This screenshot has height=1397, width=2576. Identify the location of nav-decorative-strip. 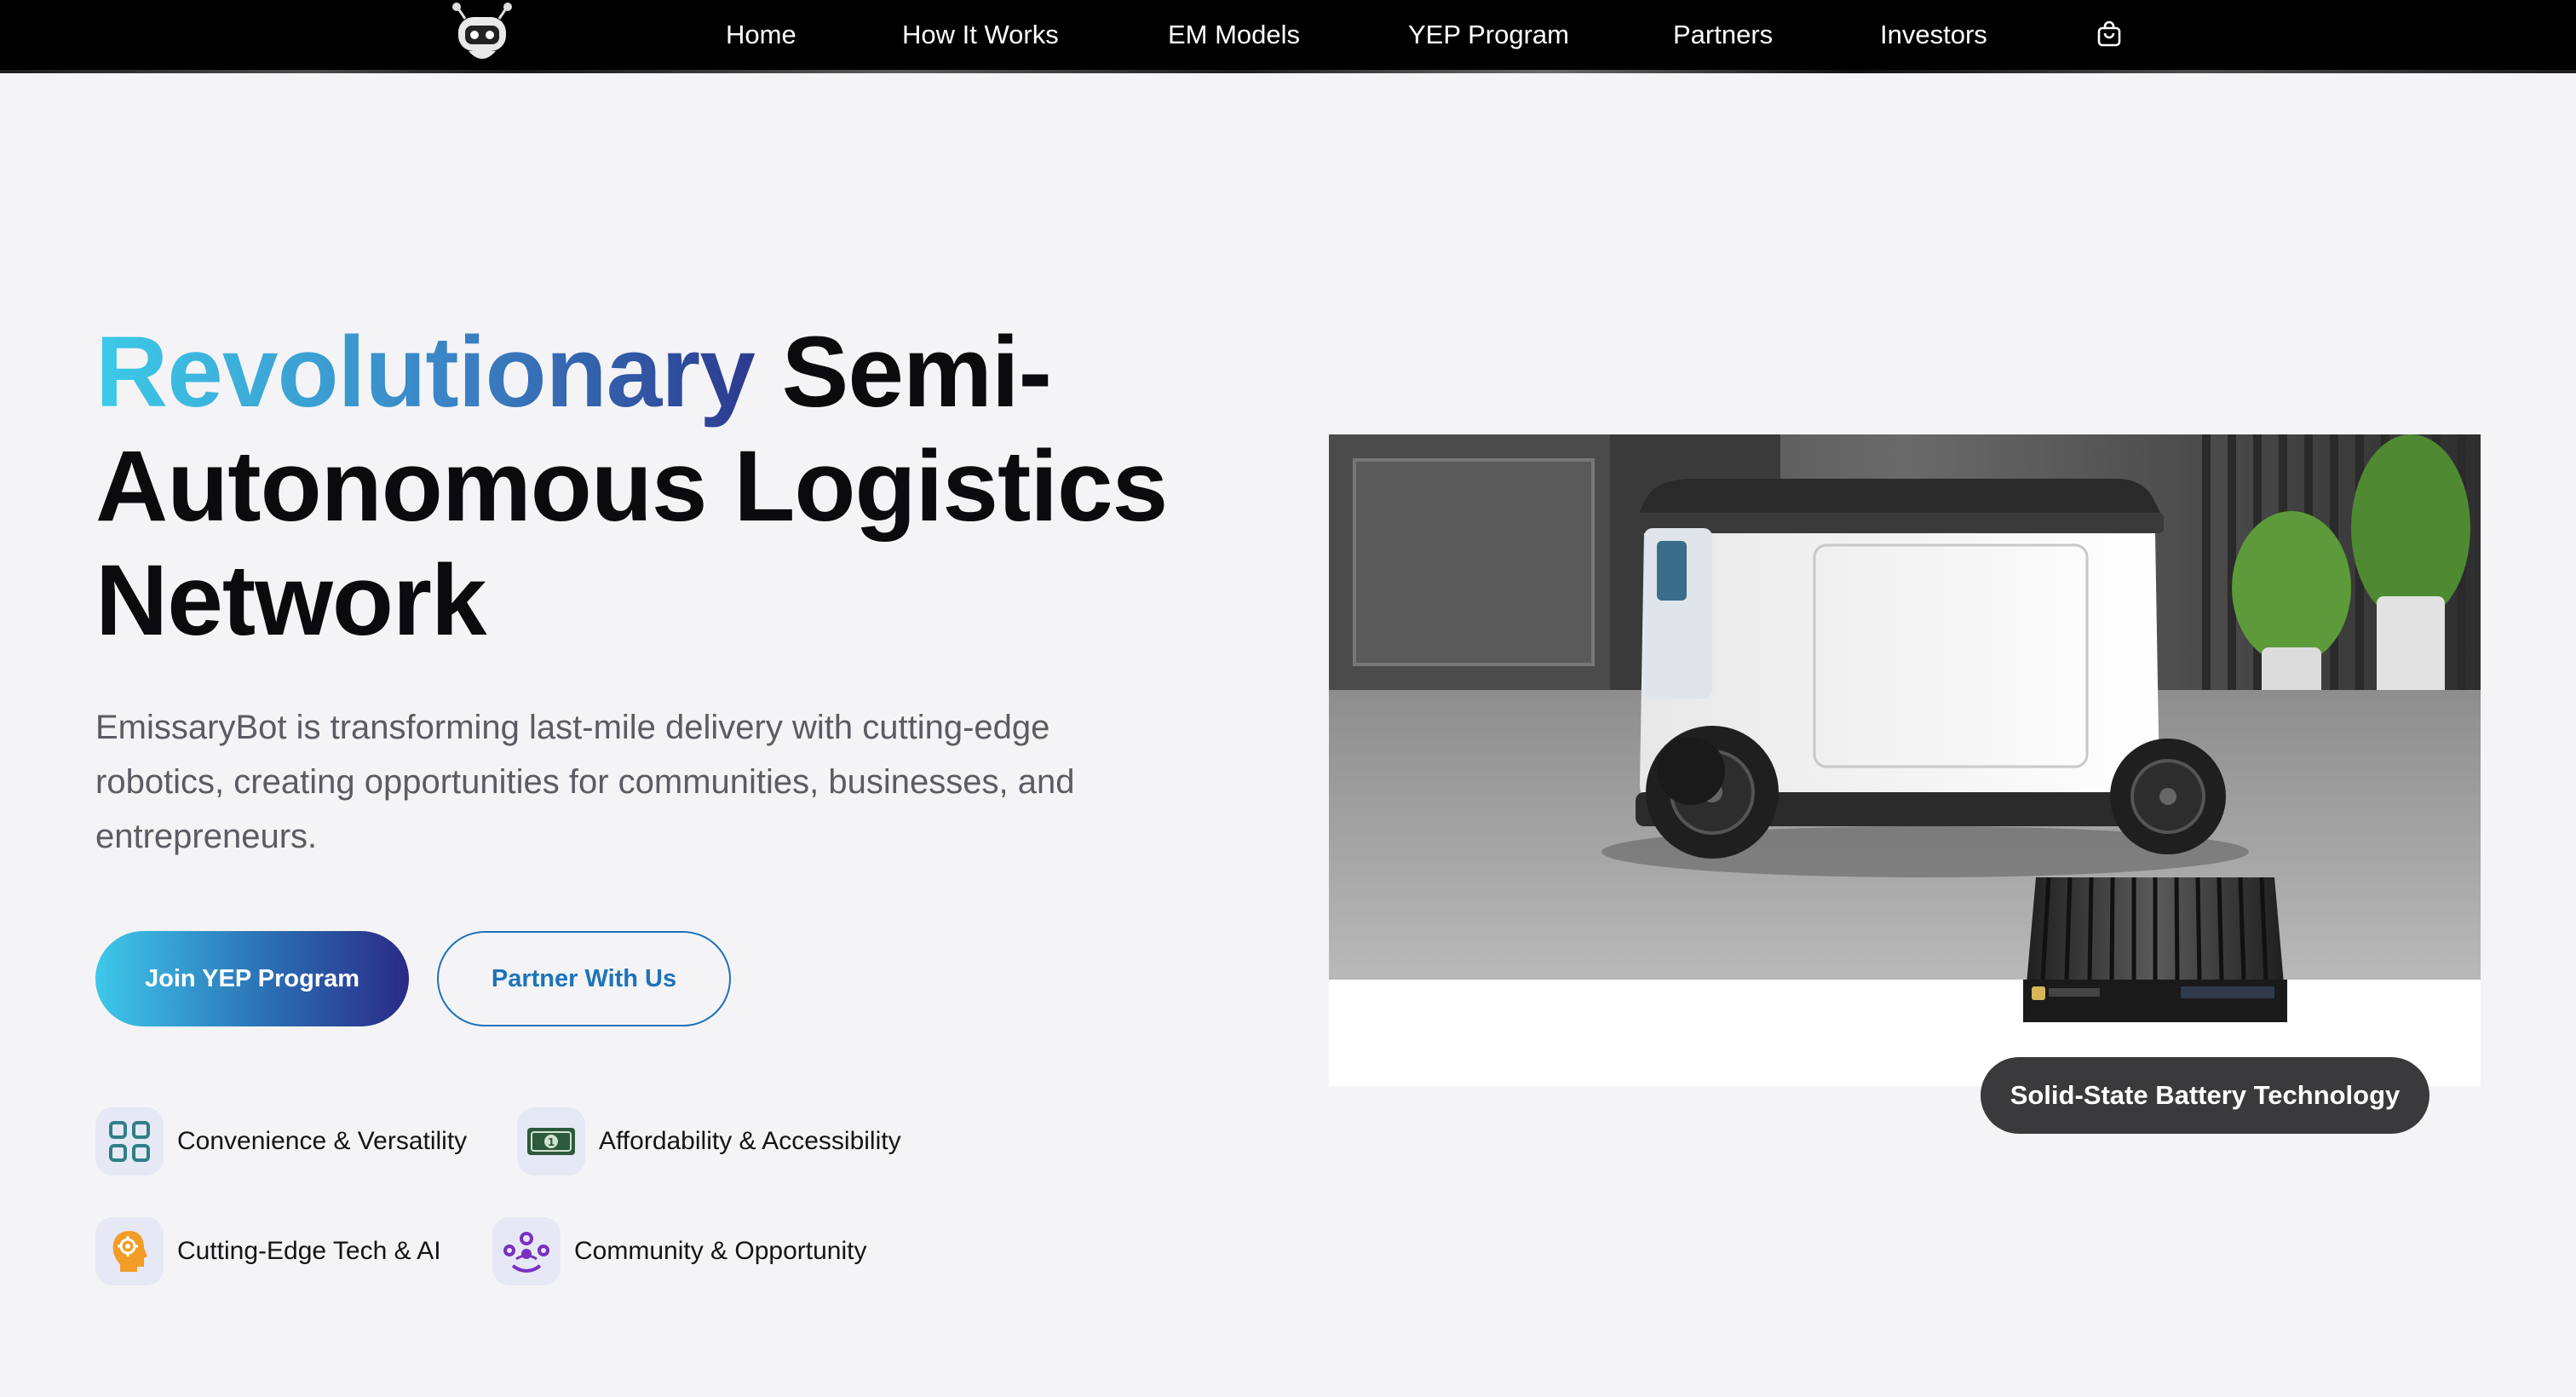
(1288, 71).